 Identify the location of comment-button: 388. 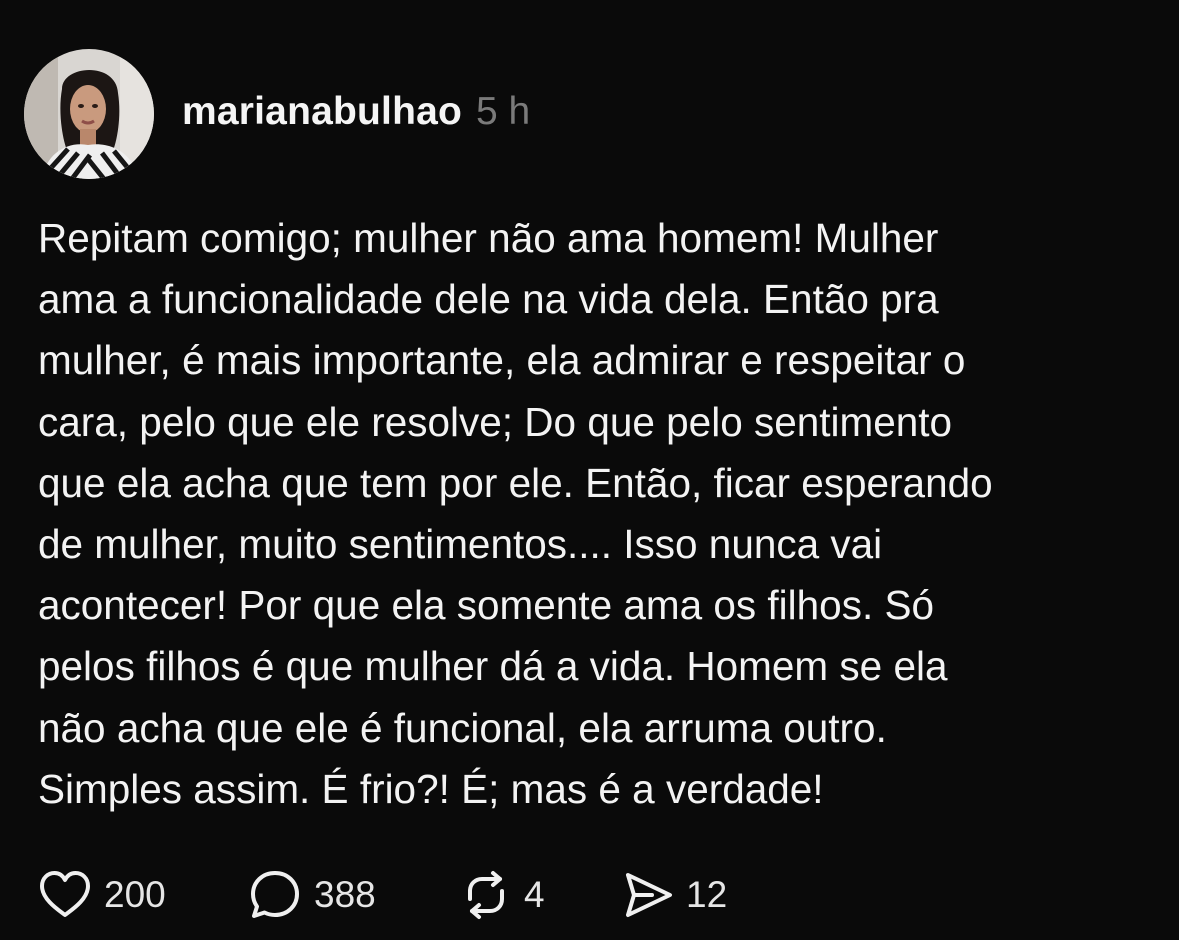
(354, 895).